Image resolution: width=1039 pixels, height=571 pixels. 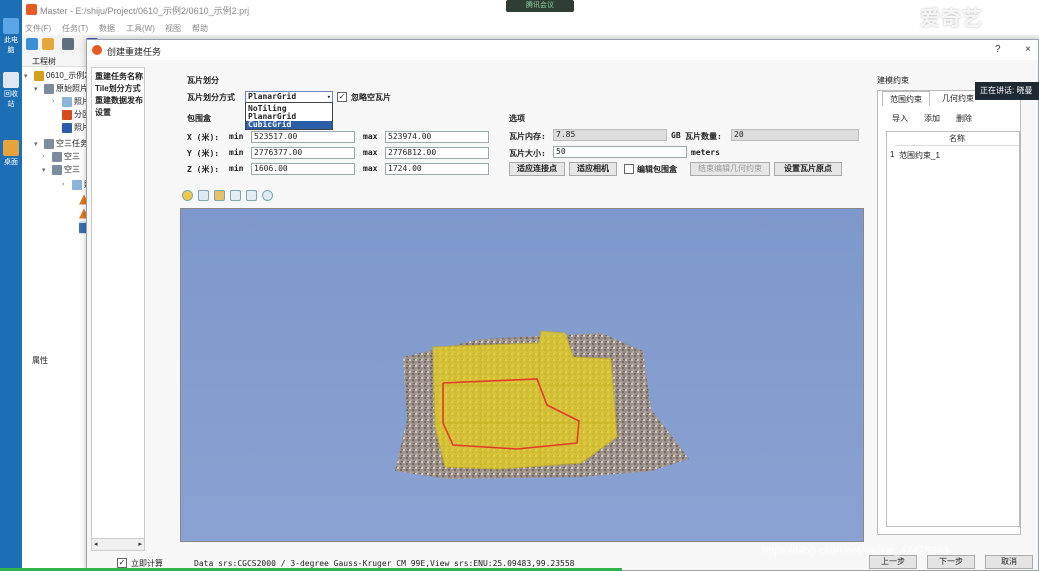 I want to click on bbox-z-max-input: 1724.00, so click(x=437, y=169).